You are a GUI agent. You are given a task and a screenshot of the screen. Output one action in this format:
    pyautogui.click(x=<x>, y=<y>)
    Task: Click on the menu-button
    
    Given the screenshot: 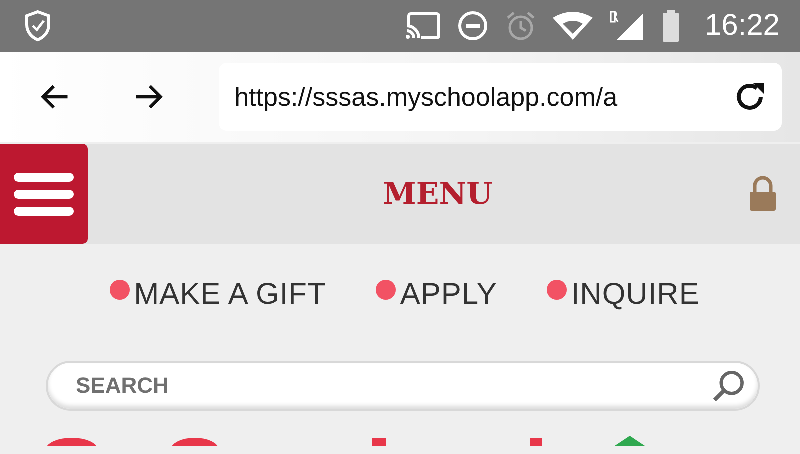 What is the action you would take?
    pyautogui.click(x=44, y=194)
    